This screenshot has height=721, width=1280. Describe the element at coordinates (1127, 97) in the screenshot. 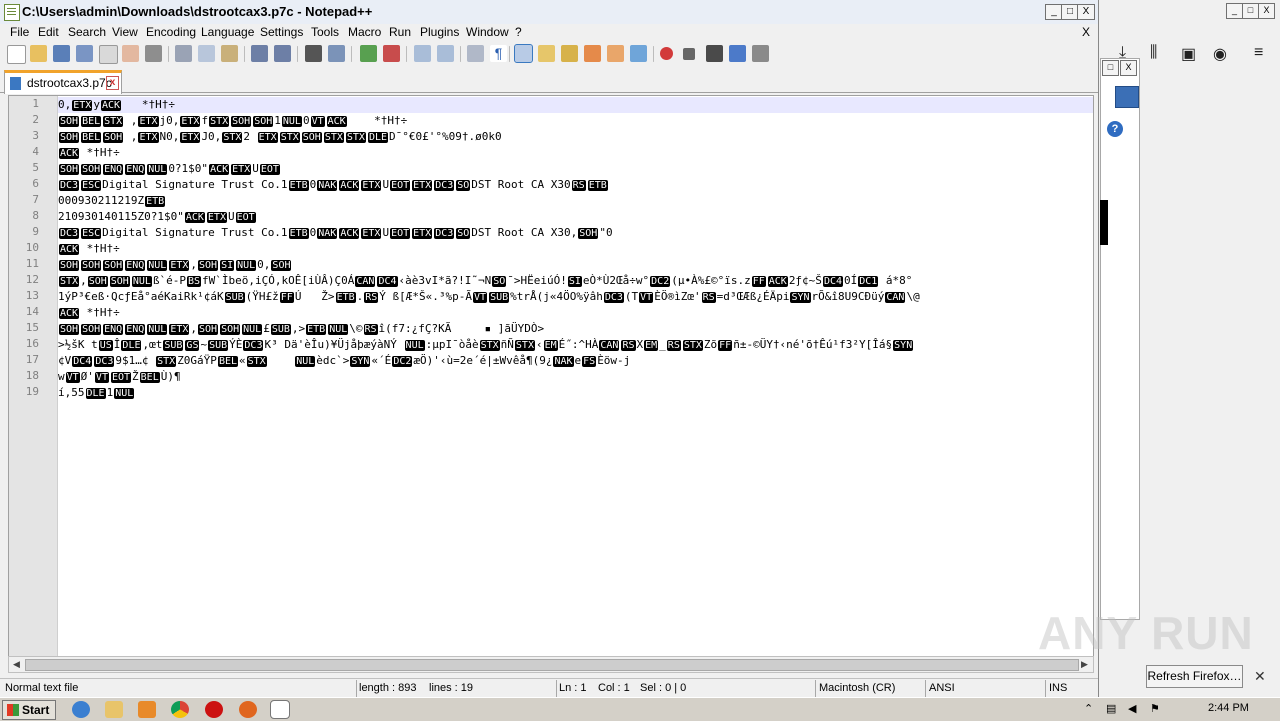

I see `search-icon` at that location.